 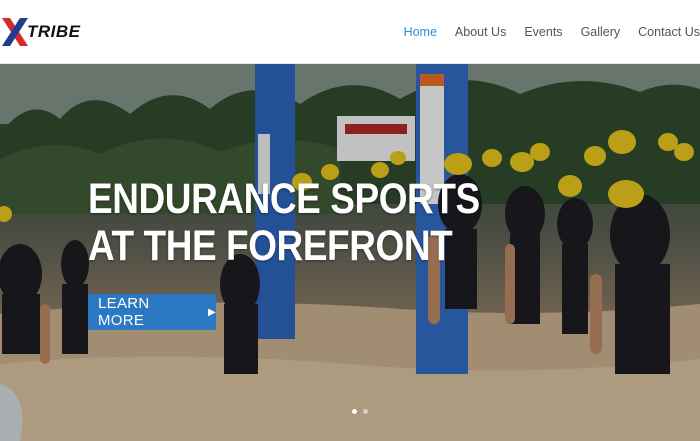 What do you see at coordinates (212, 312) in the screenshot?
I see `chevron-right-icon: ▶` at bounding box center [212, 312].